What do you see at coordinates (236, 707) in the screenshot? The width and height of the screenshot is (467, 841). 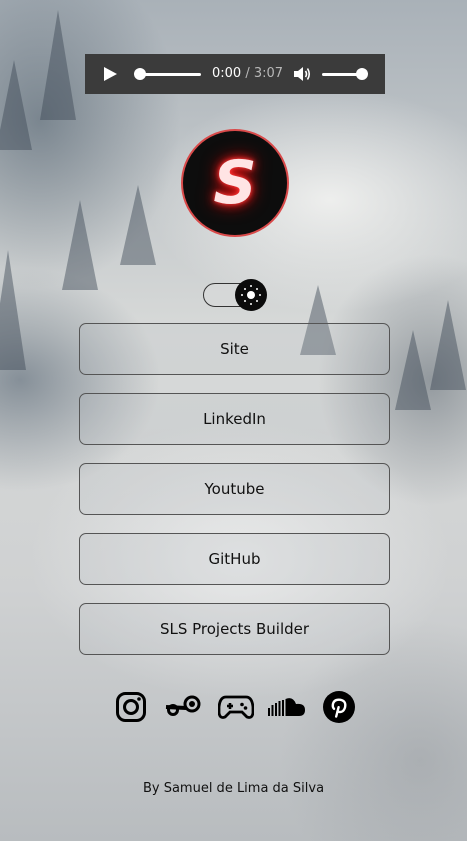 I see `gamepad-icon` at bounding box center [236, 707].